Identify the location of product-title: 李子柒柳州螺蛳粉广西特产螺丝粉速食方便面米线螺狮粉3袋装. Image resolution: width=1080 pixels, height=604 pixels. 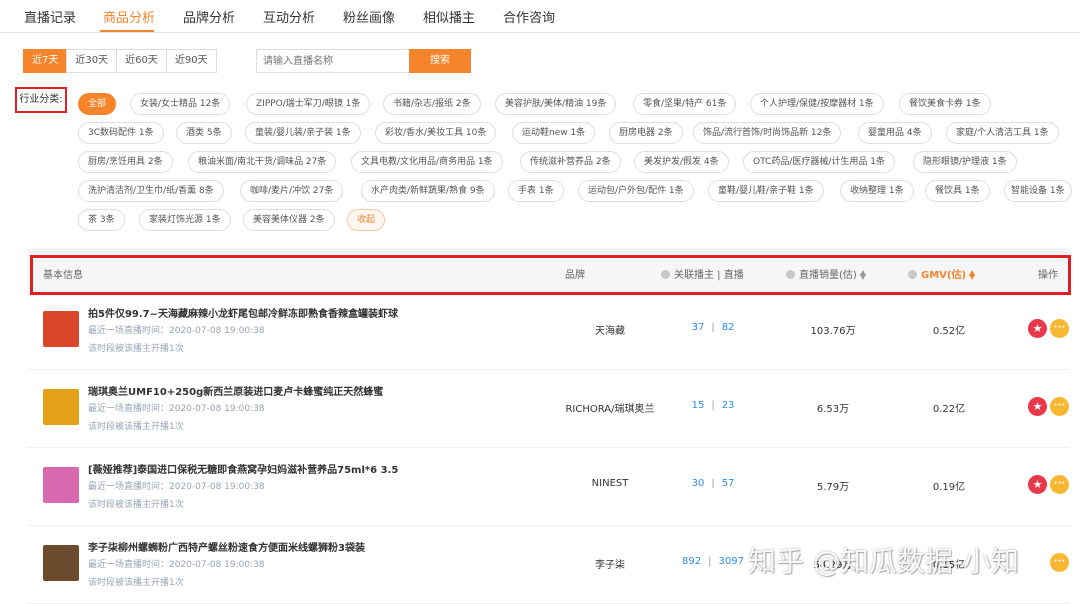
(226, 546).